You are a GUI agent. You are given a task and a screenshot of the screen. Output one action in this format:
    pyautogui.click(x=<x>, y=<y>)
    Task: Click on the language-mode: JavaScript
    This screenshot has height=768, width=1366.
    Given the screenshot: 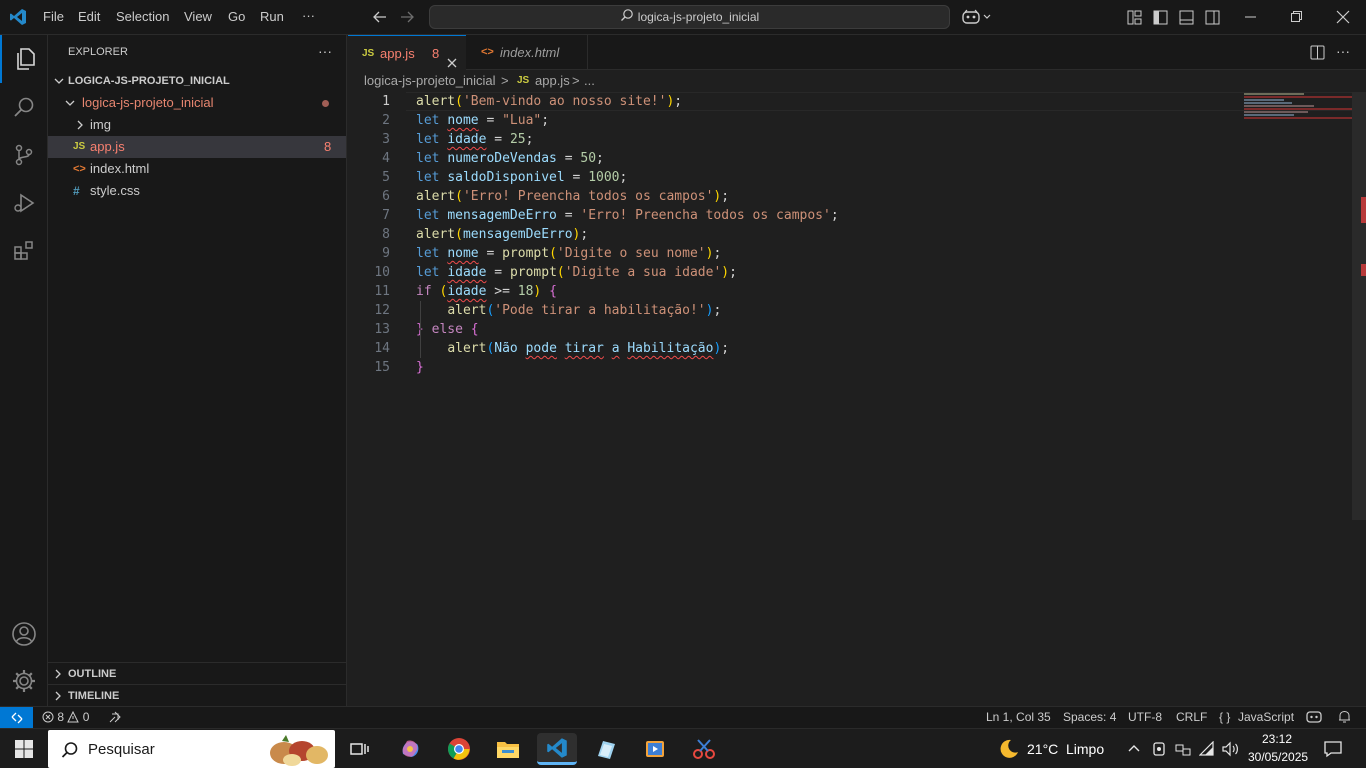 What is the action you would take?
    pyautogui.click(x=1266, y=717)
    